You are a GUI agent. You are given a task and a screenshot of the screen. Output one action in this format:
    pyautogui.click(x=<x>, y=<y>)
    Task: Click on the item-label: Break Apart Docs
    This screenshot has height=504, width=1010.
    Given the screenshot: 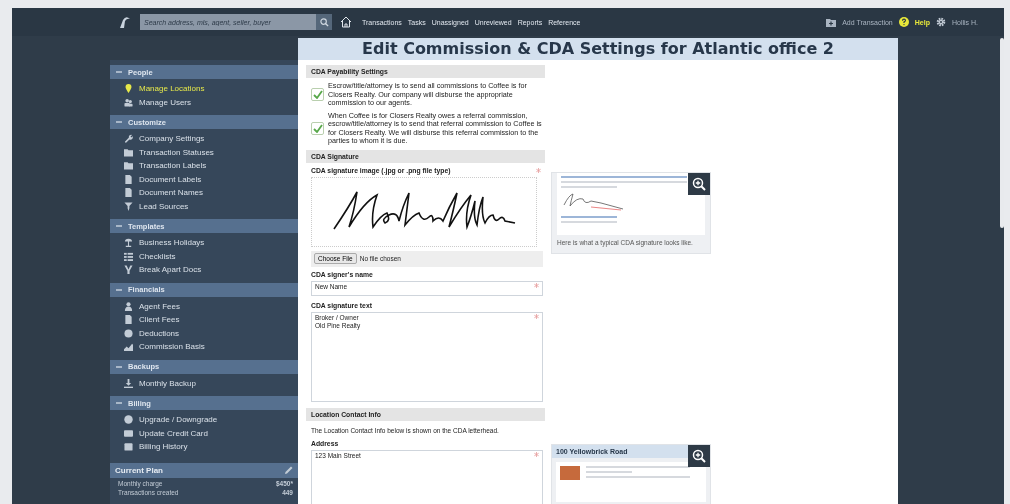 What is the action you would take?
    pyautogui.click(x=170, y=270)
    